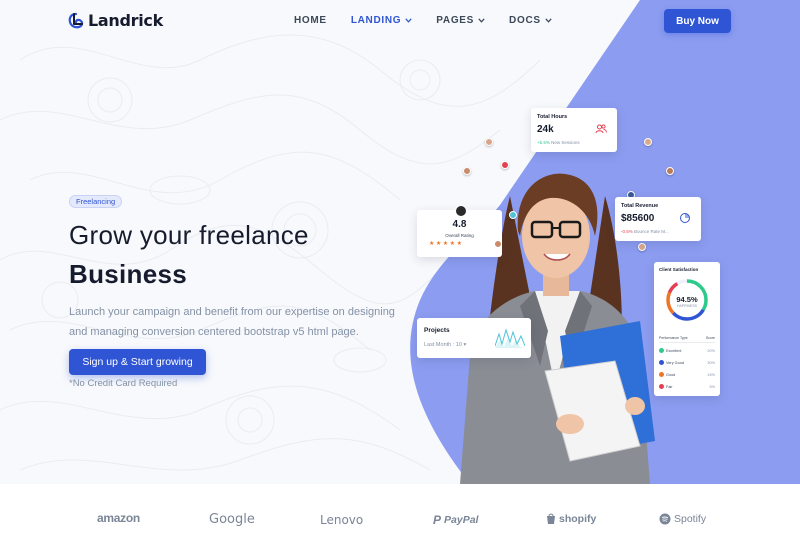  Describe the element at coordinates (578, 519) in the screenshot. I see `shopify-logo: shopify` at that location.